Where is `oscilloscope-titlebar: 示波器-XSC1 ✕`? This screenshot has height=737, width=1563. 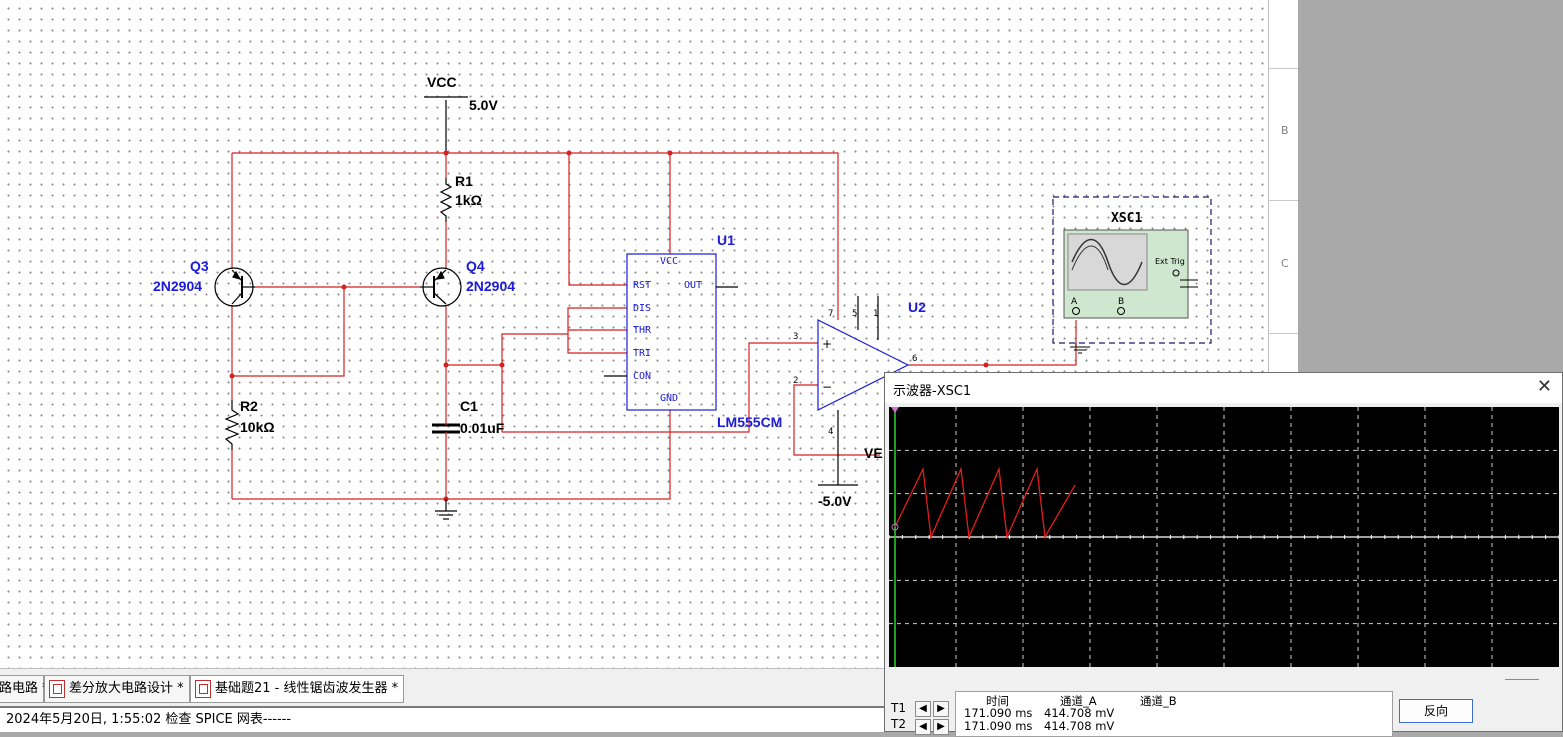 oscilloscope-titlebar: 示波器-XSC1 ✕ is located at coordinates (1223, 388).